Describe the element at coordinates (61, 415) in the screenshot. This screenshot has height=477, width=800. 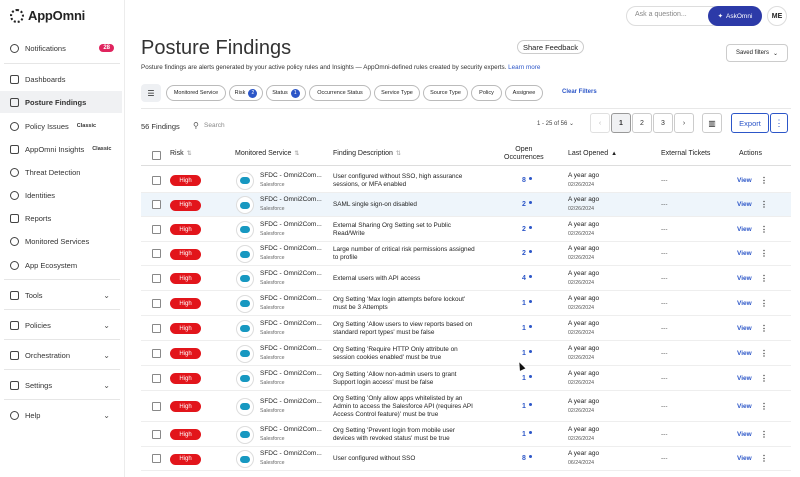
I see `sidebar-item-help: Help ⌄` at that location.